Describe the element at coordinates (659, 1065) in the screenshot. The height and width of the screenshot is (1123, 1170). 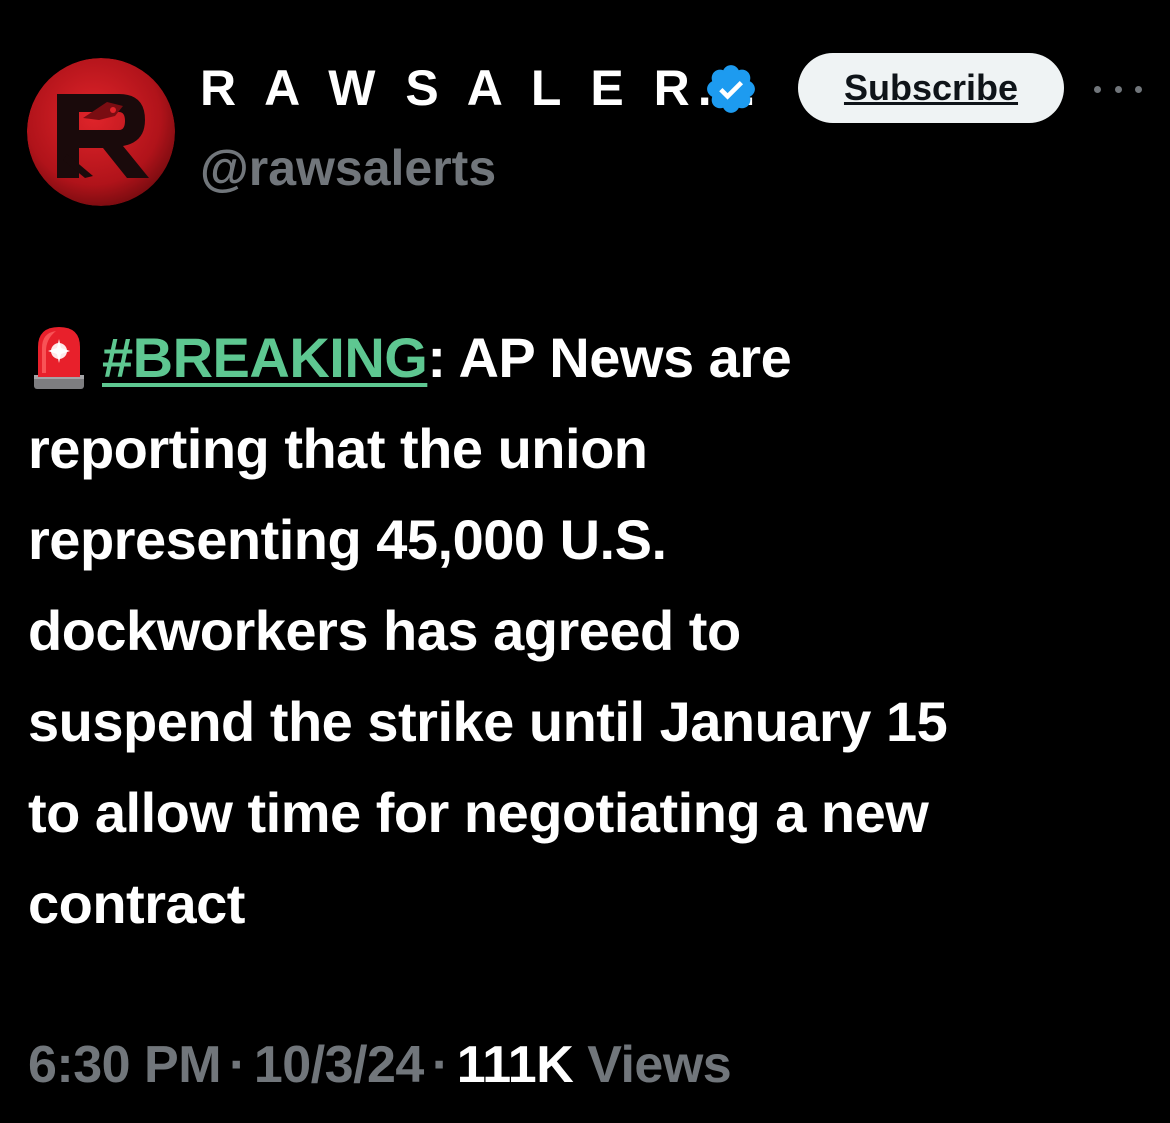
I see `views-label: Views` at that location.